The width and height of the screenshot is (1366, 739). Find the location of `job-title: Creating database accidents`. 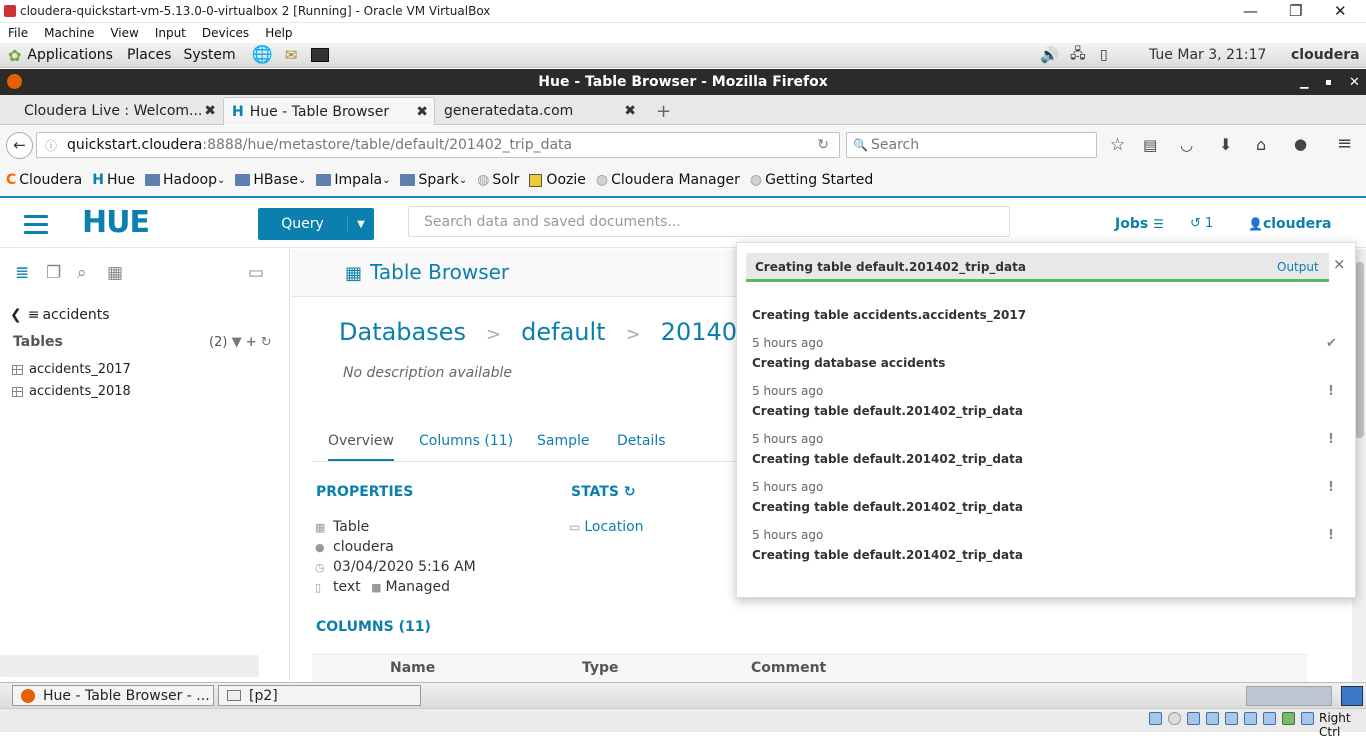

job-title: Creating database accidents is located at coordinates (848, 363).